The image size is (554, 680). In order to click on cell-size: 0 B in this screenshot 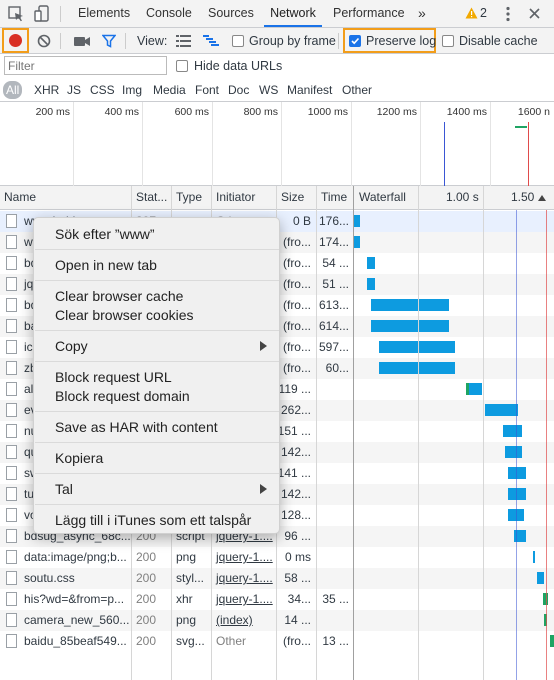, I will do `click(301, 221)`.